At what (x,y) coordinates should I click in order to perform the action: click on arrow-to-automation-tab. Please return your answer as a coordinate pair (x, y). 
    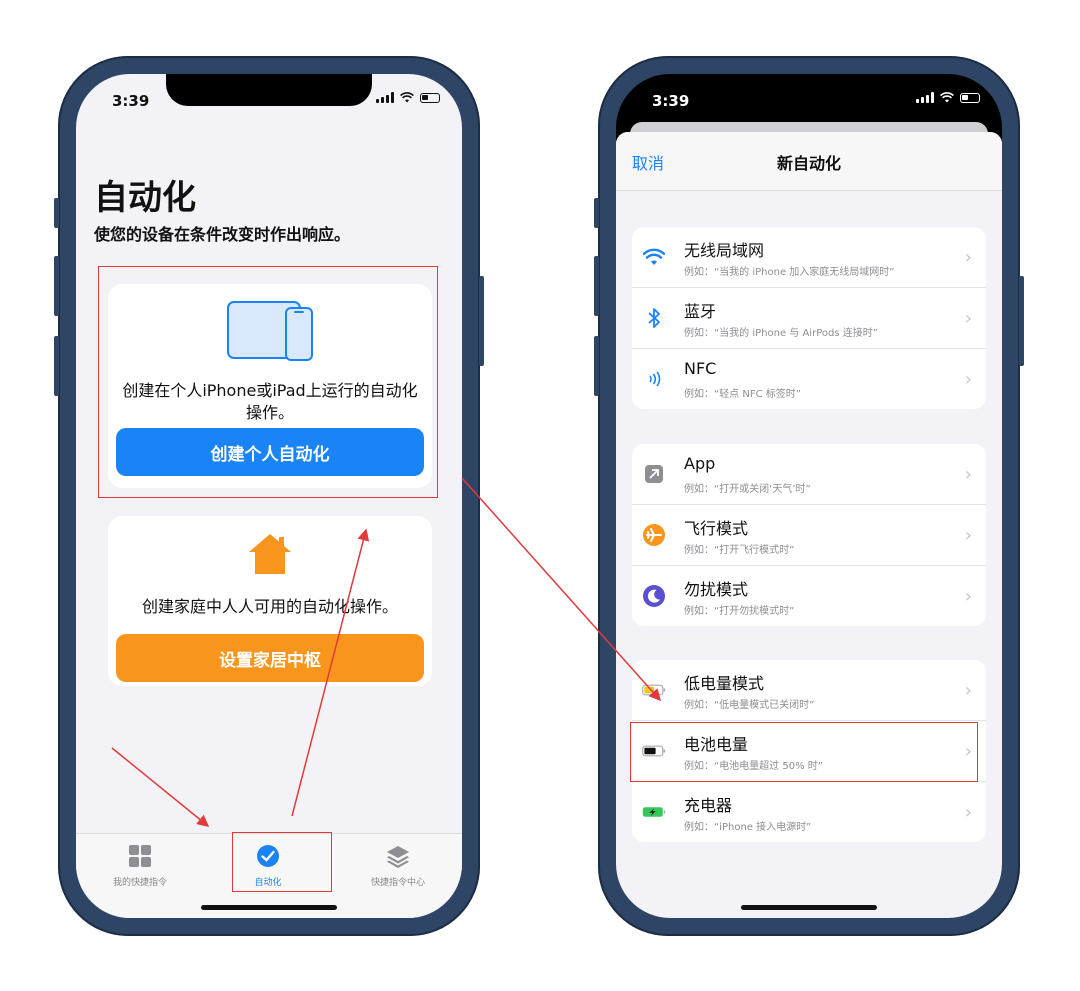
    Looking at the image, I should click on (160, 787).